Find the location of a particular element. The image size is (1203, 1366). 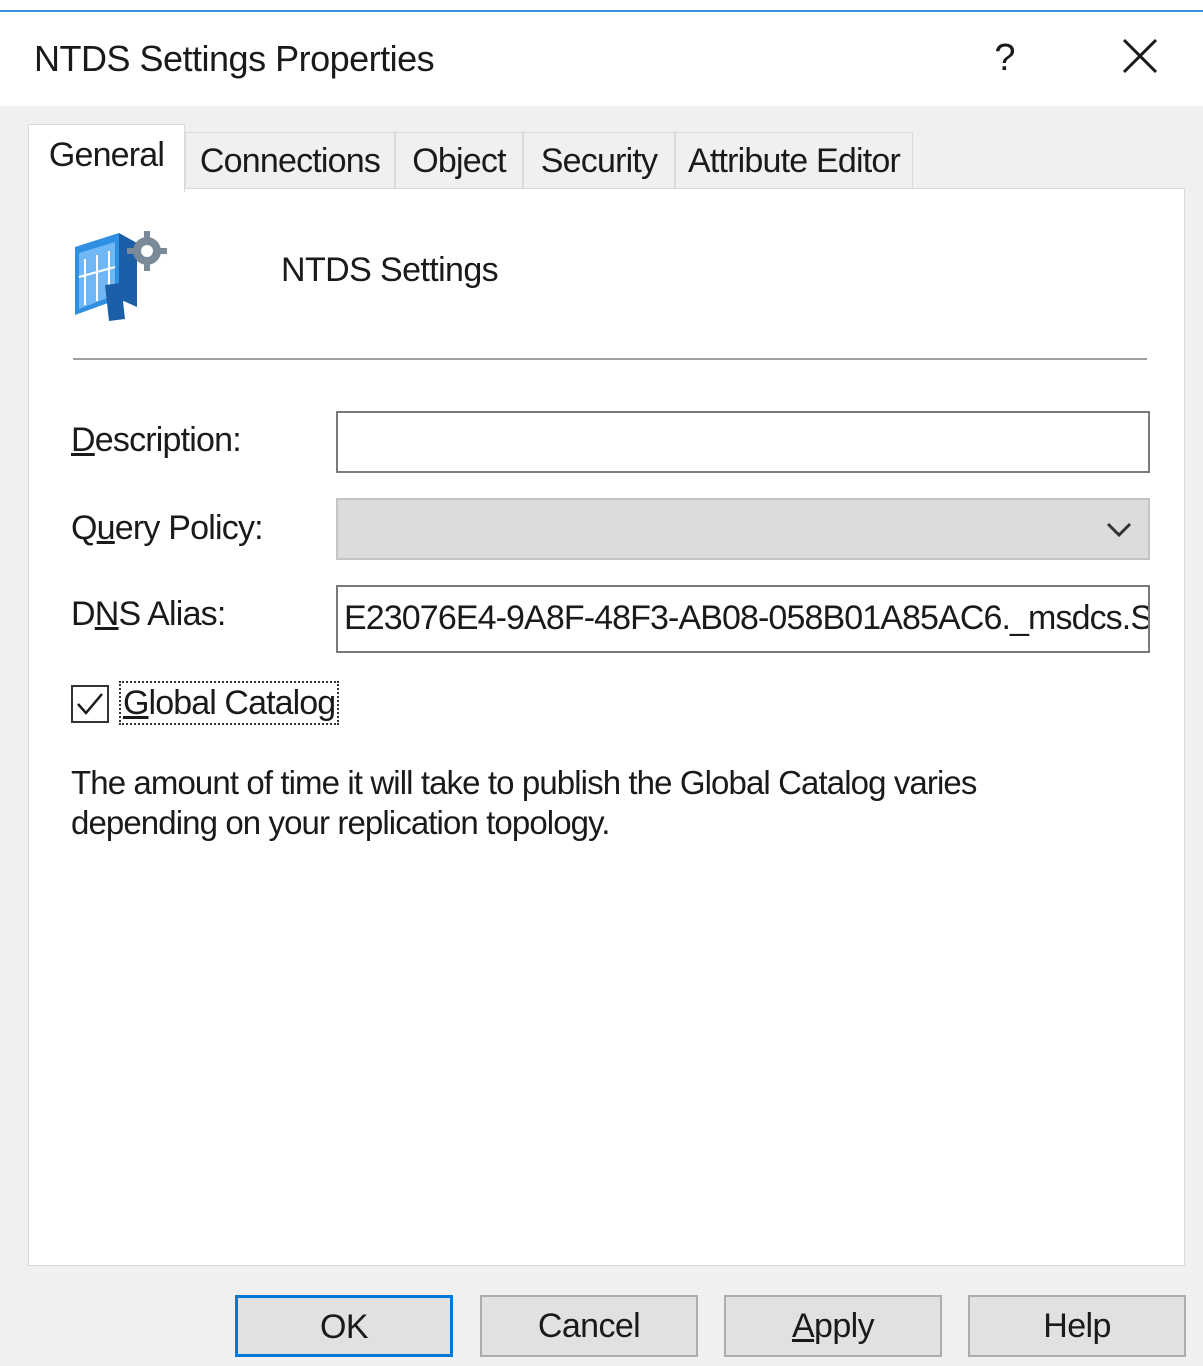

apply-button-mnemonic: A is located at coordinates (803, 1326).